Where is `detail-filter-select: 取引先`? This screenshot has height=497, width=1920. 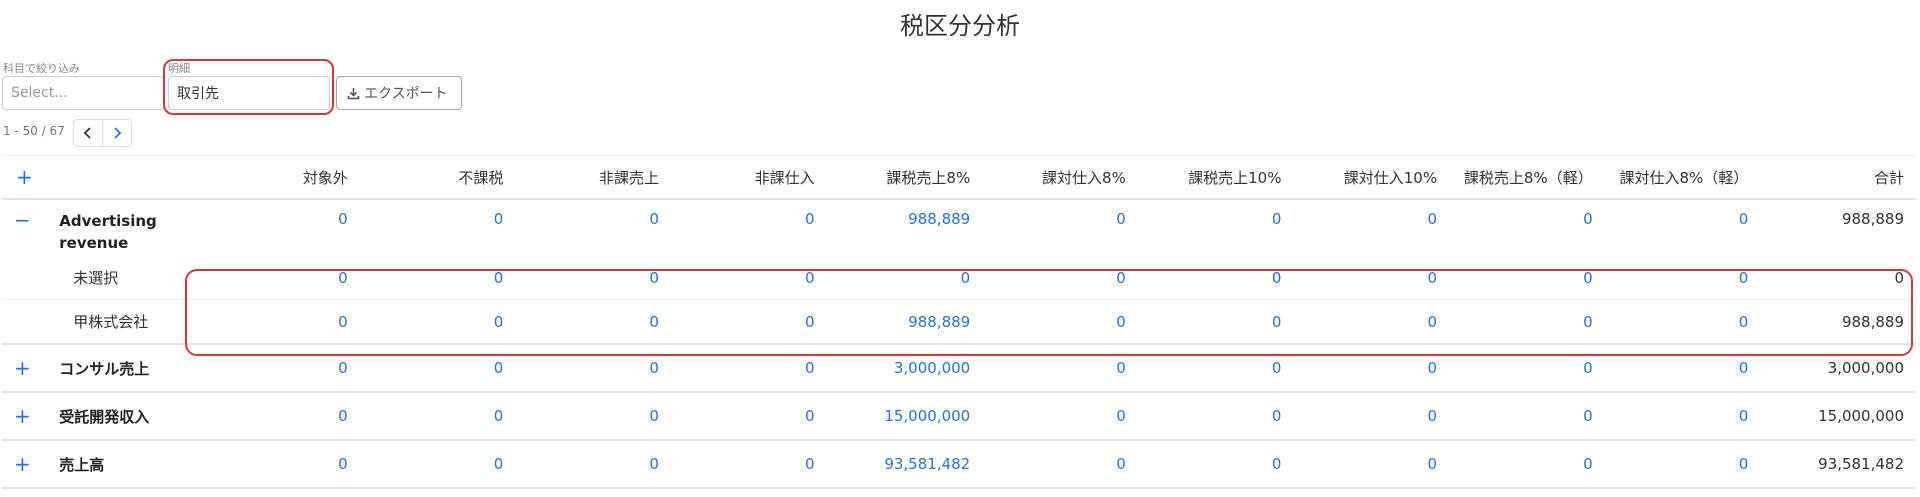 detail-filter-select: 取引先 is located at coordinates (249, 93).